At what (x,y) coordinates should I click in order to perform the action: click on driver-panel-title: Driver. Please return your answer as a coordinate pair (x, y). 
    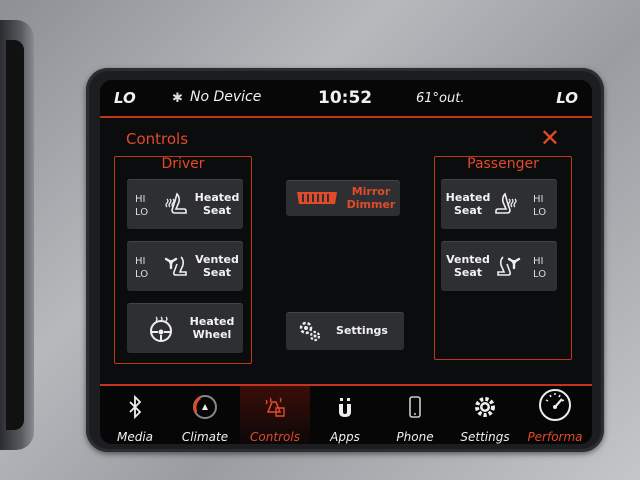
    Looking at the image, I should click on (183, 164).